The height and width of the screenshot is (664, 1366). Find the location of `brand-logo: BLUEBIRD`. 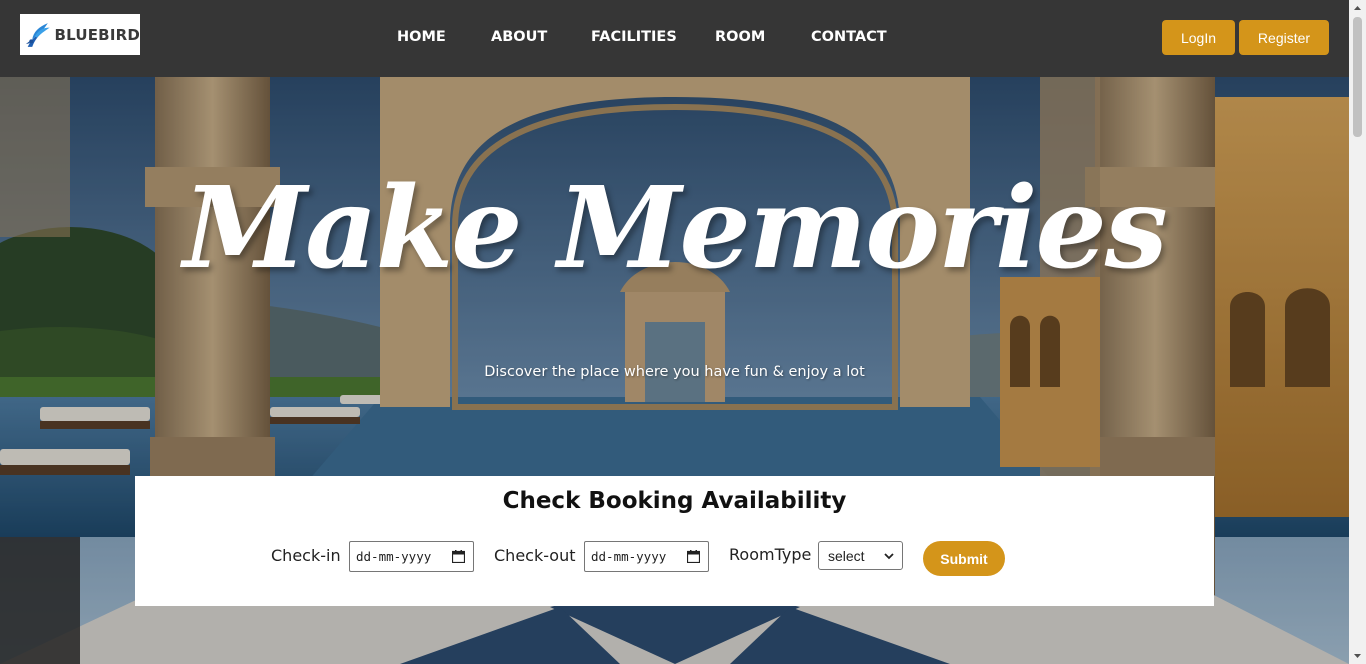

brand-logo: BLUEBIRD is located at coordinates (80, 34).